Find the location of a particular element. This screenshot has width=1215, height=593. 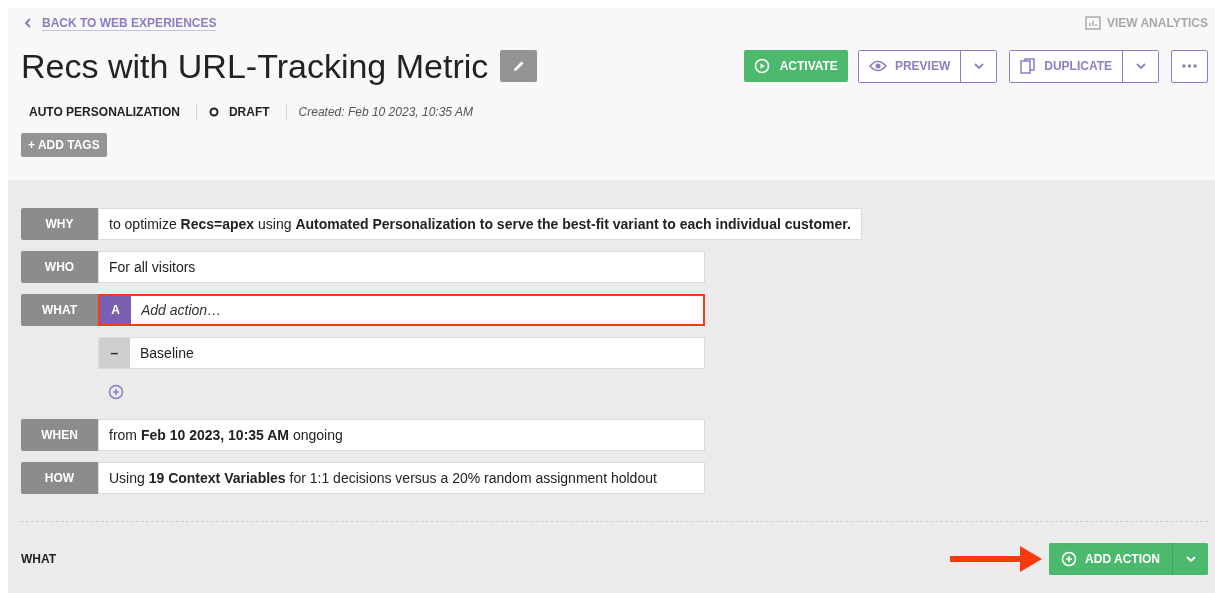

duplicate-menu-button is located at coordinates (1140, 66).